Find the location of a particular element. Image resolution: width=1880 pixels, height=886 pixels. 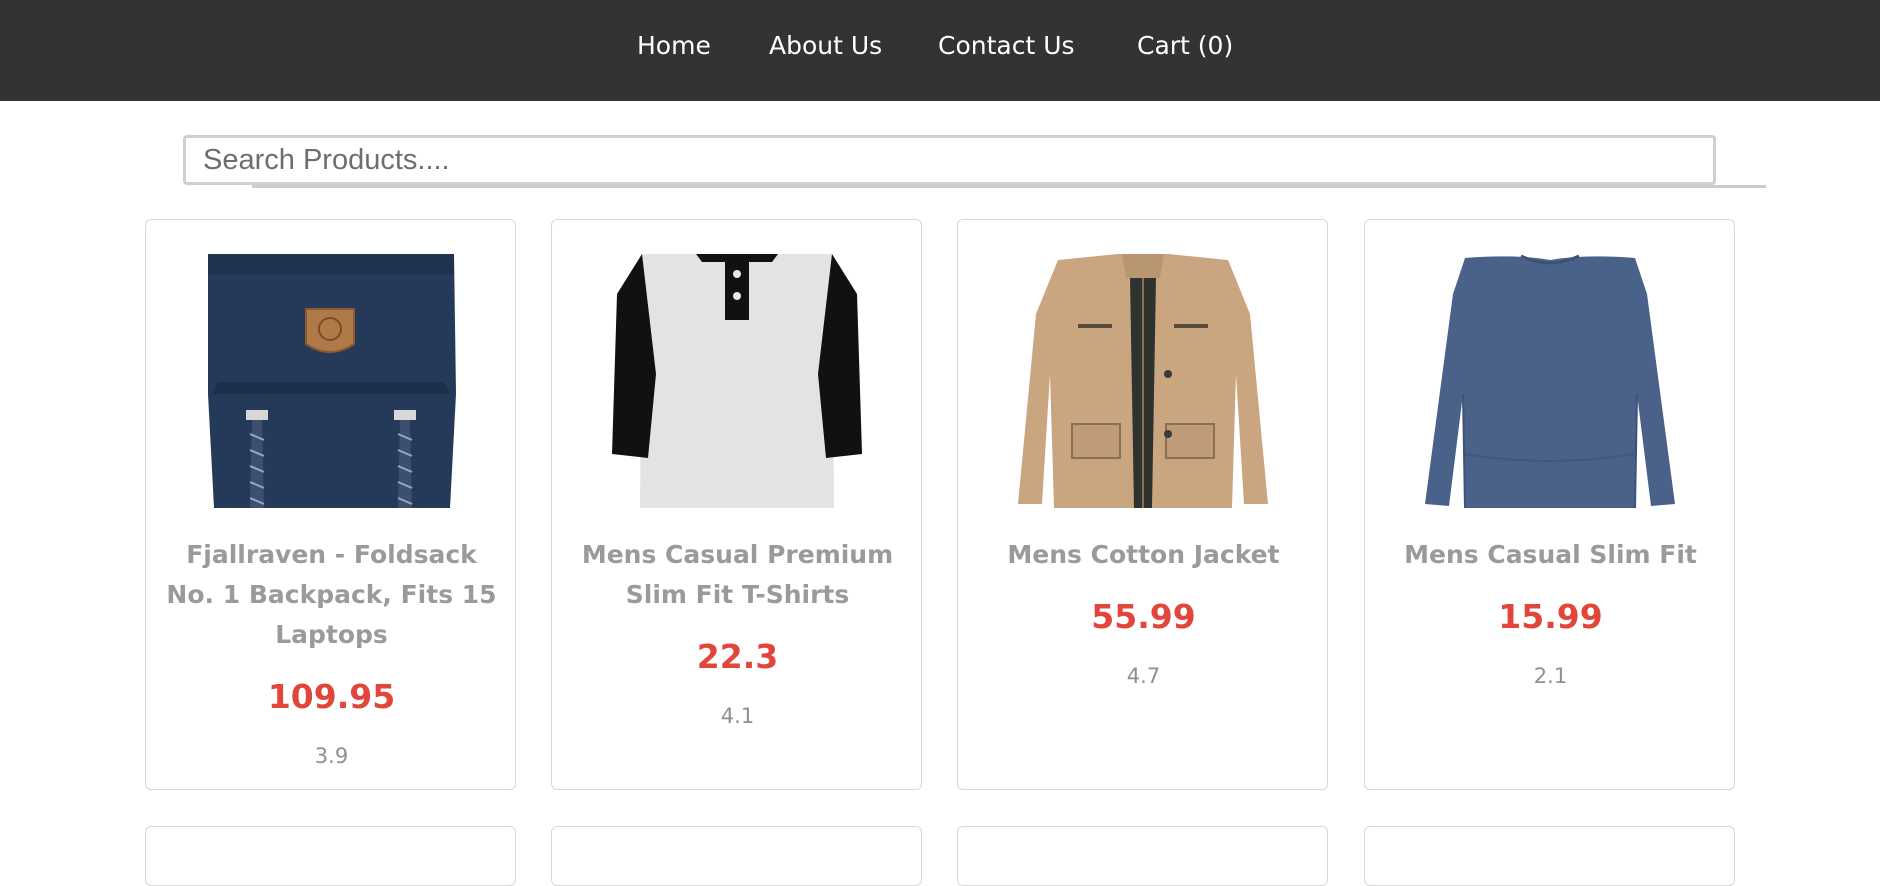

search-divider is located at coordinates (1009, 186).